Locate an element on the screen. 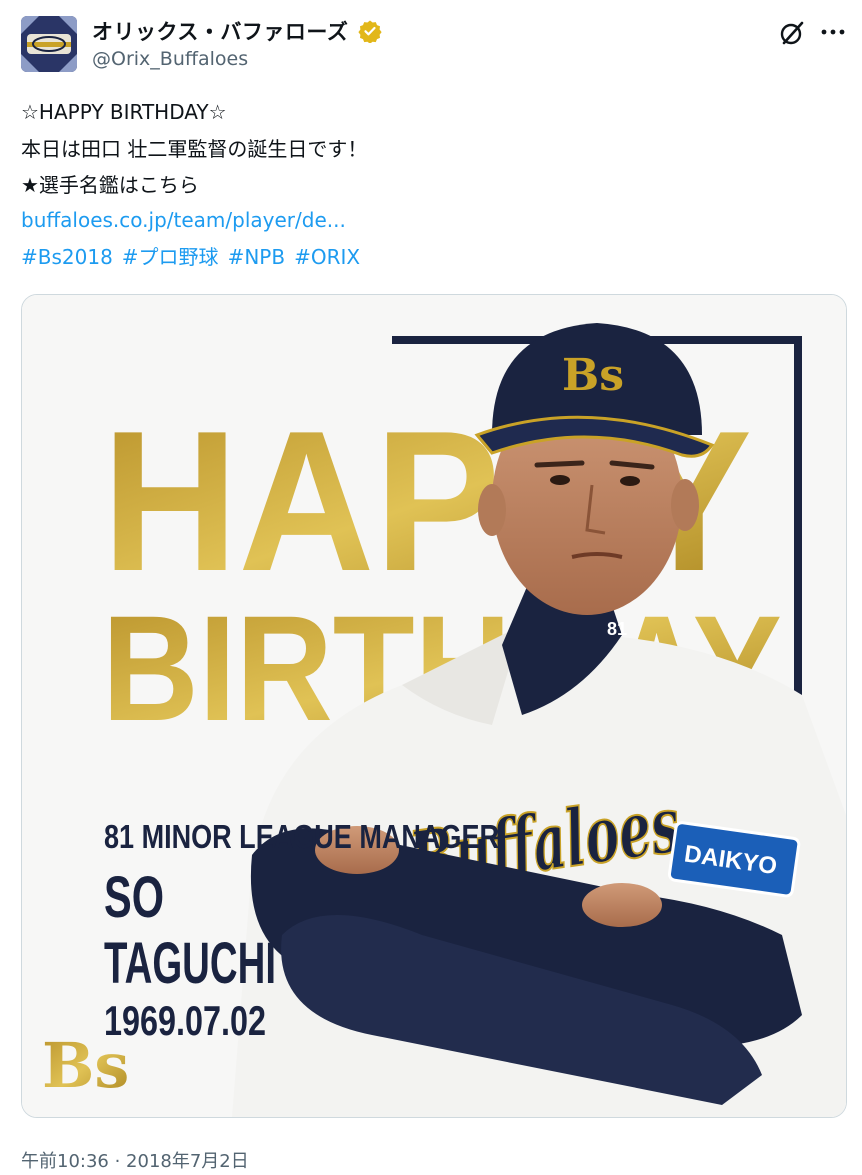 The height and width of the screenshot is (1175, 862). verified-badge-icon is located at coordinates (370, 31).